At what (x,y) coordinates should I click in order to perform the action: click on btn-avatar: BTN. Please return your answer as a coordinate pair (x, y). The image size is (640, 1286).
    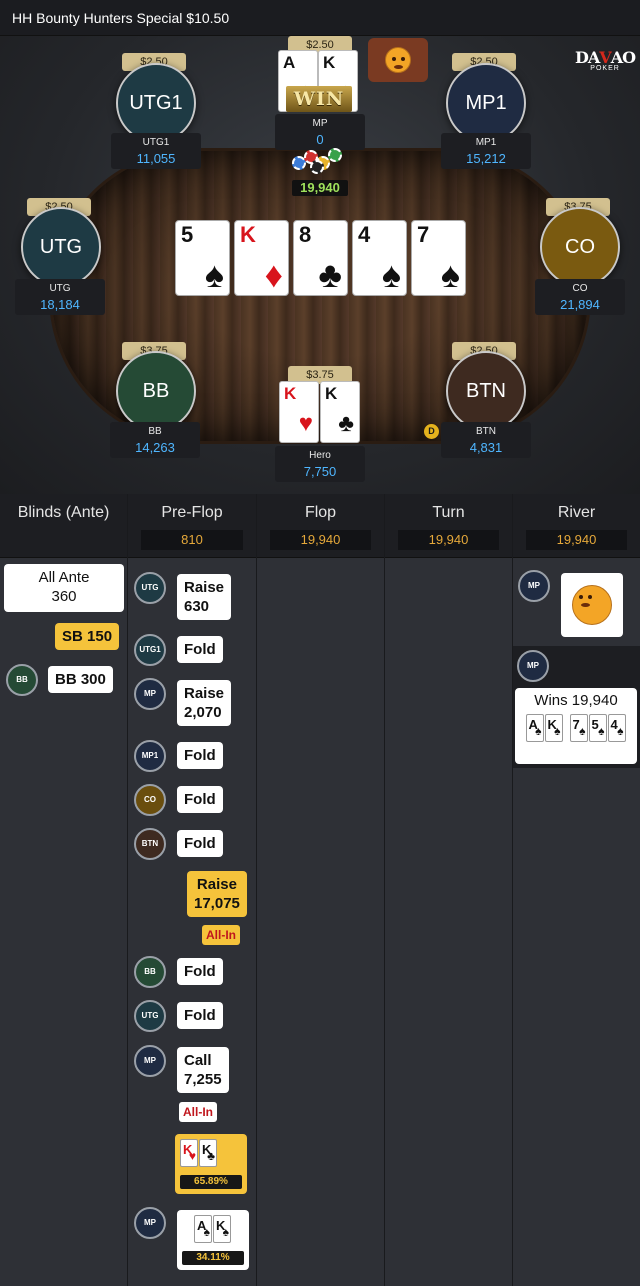
    Looking at the image, I should click on (486, 391).